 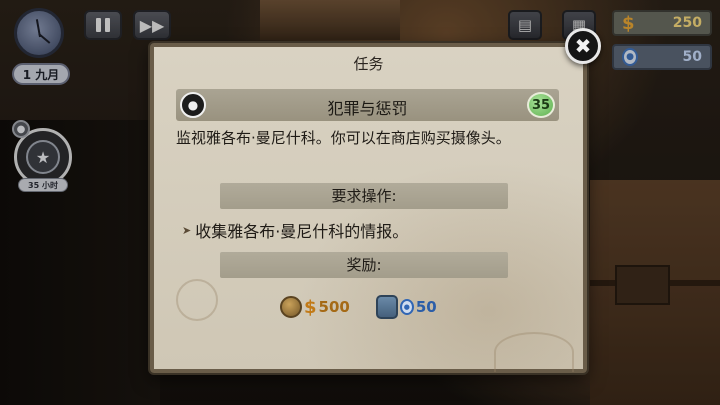 What do you see at coordinates (368, 64) in the screenshot?
I see `dialog-title: 任务` at bounding box center [368, 64].